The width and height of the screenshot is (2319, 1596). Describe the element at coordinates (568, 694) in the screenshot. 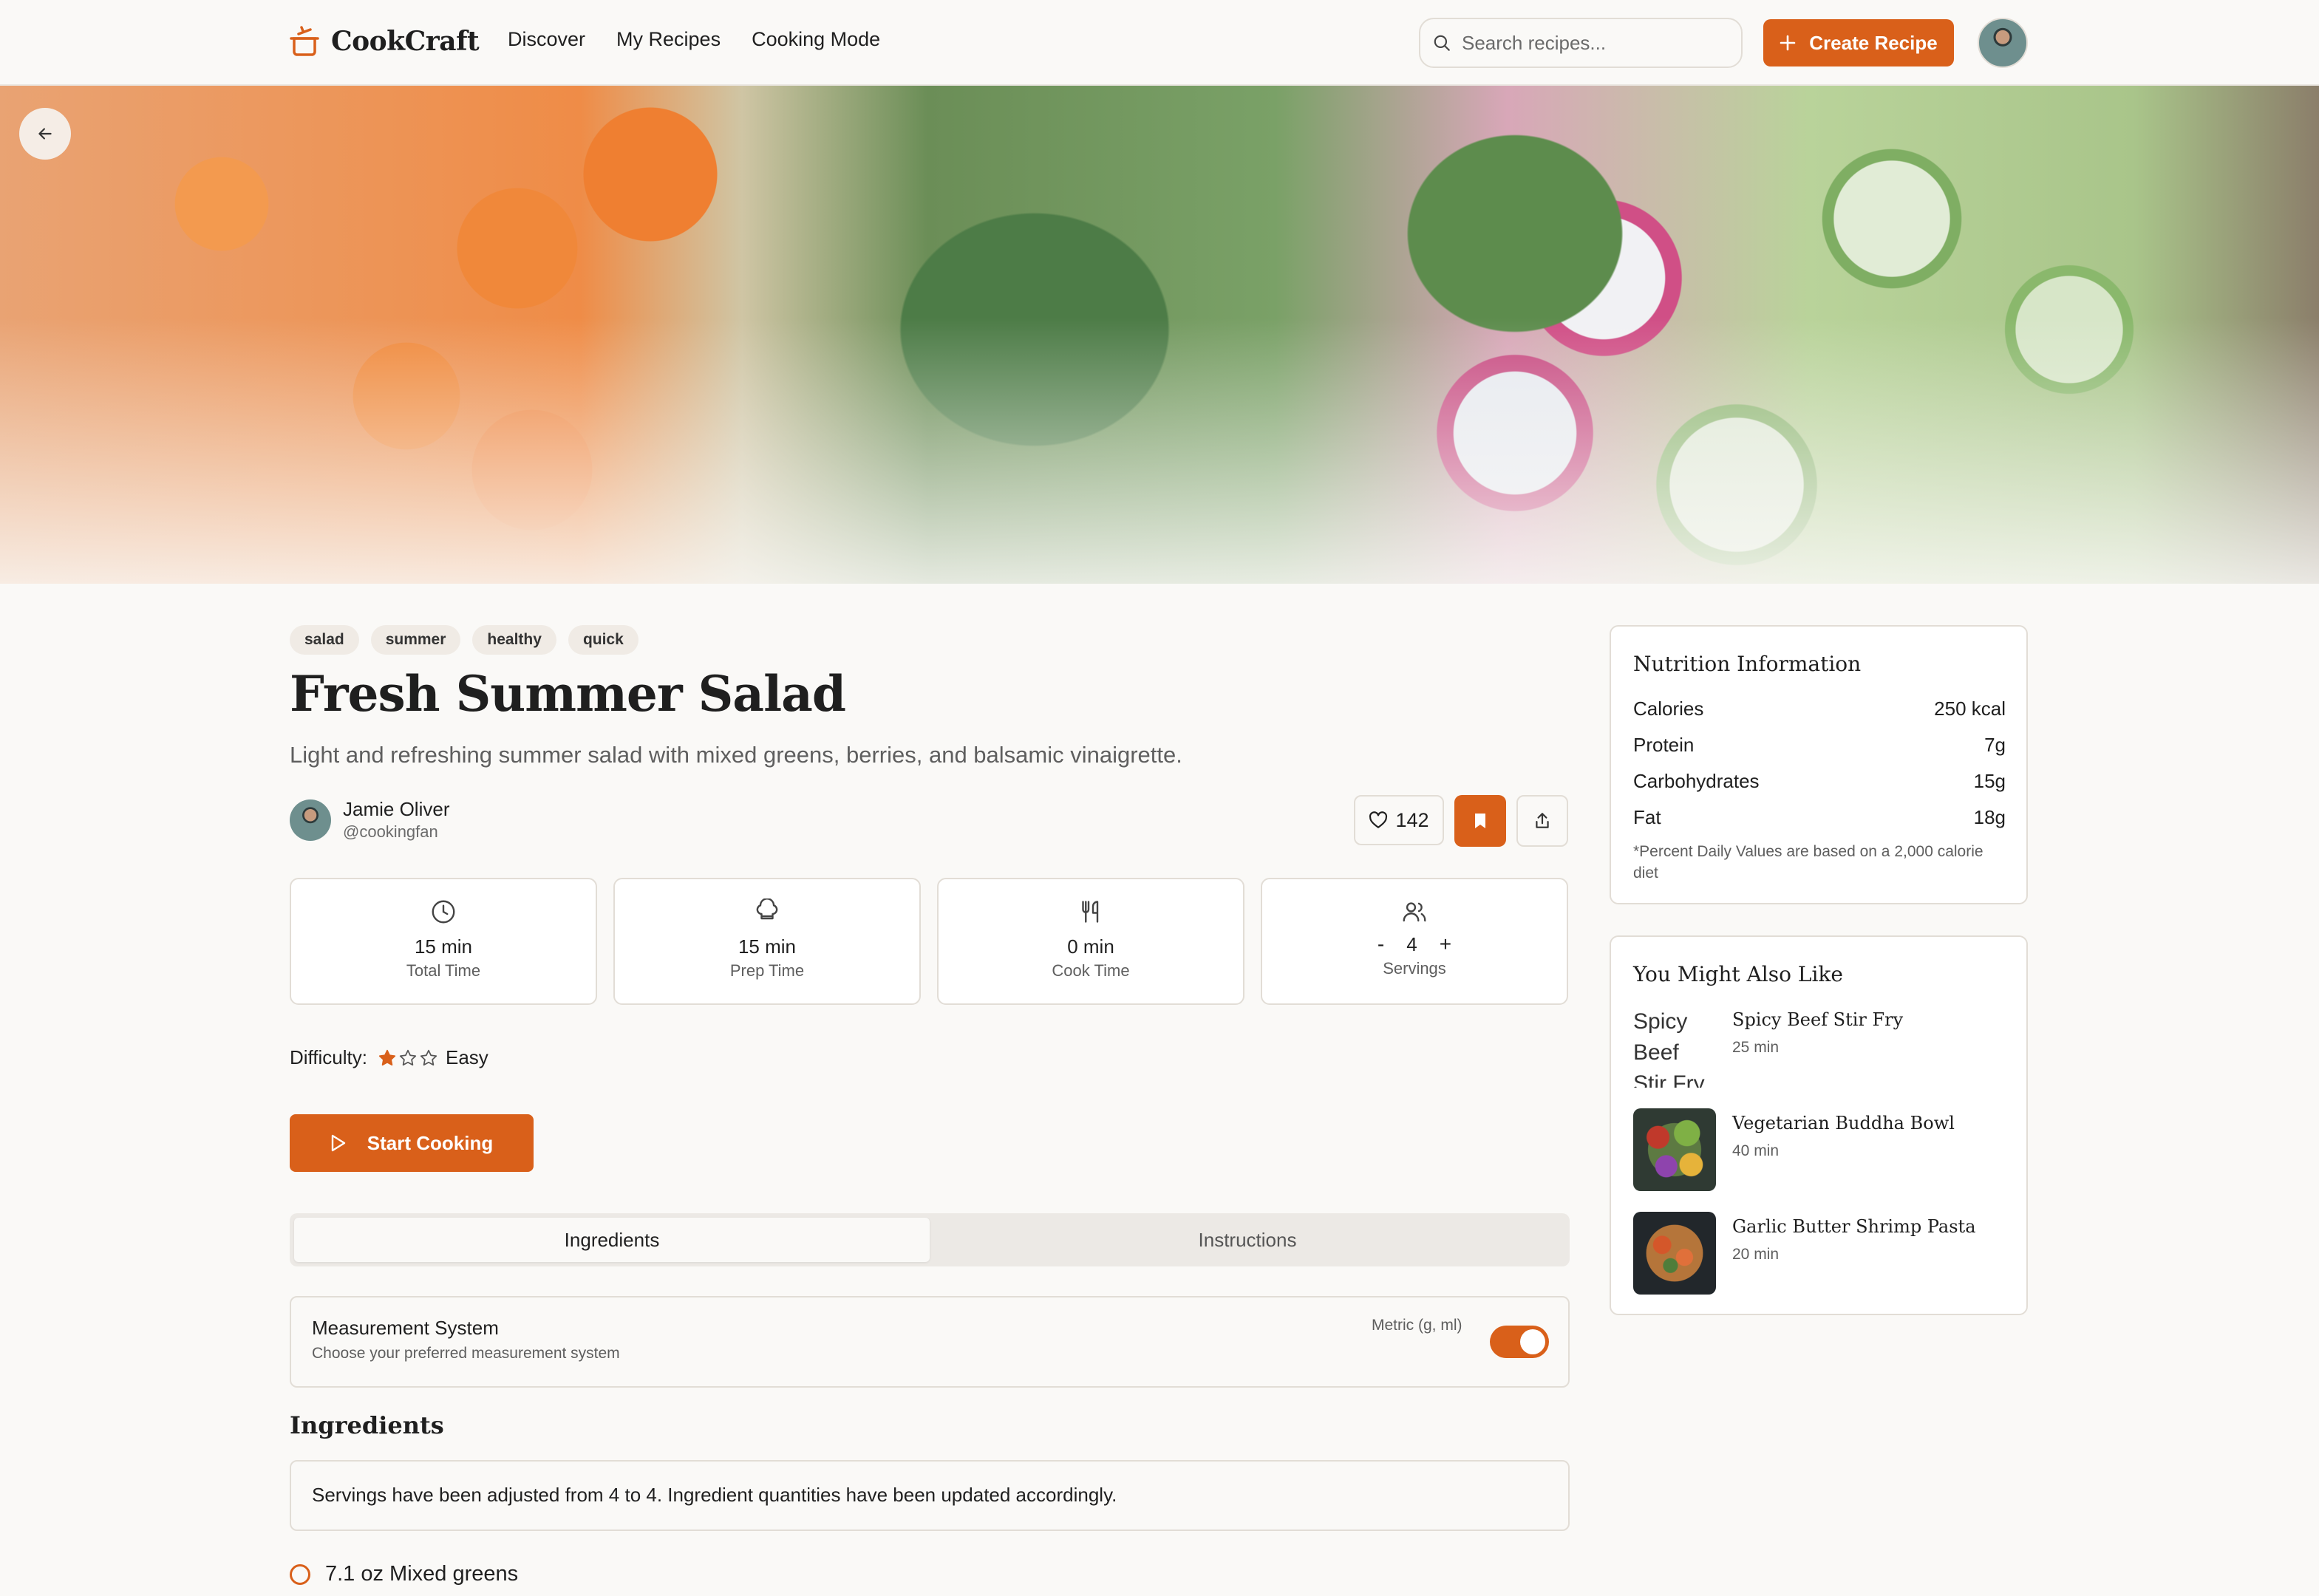

I see `recipe-title: Fresh Summer Salad` at that location.